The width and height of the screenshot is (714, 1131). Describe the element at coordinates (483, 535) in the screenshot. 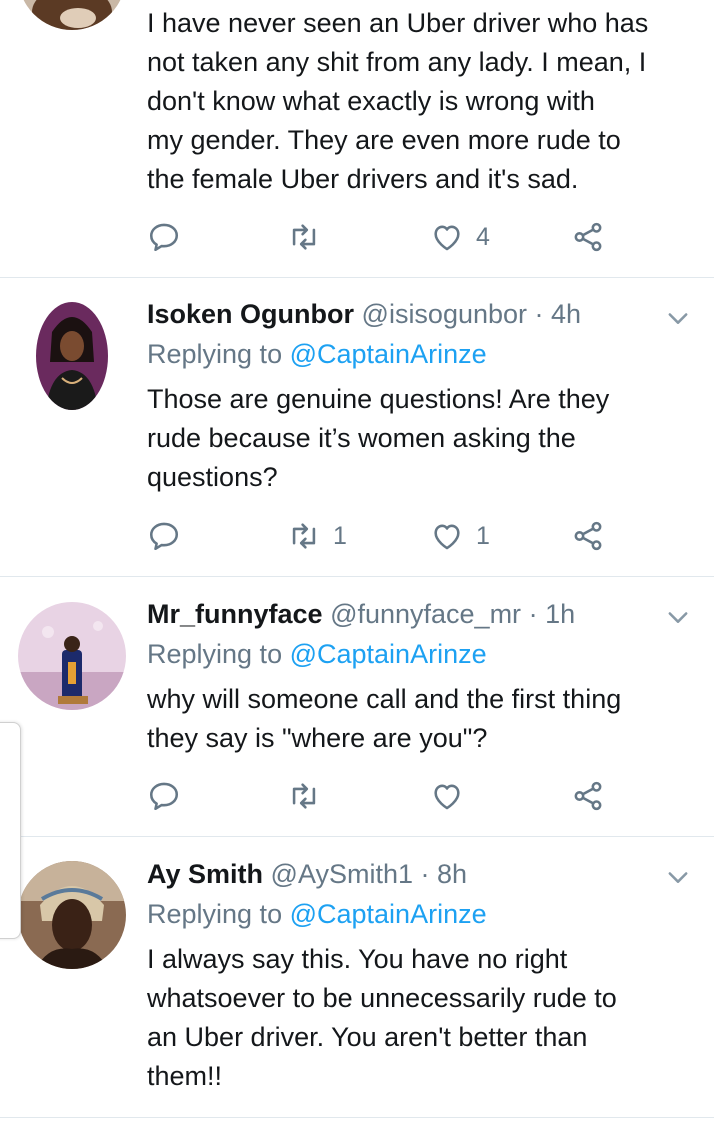

I see `like-count: 1` at that location.